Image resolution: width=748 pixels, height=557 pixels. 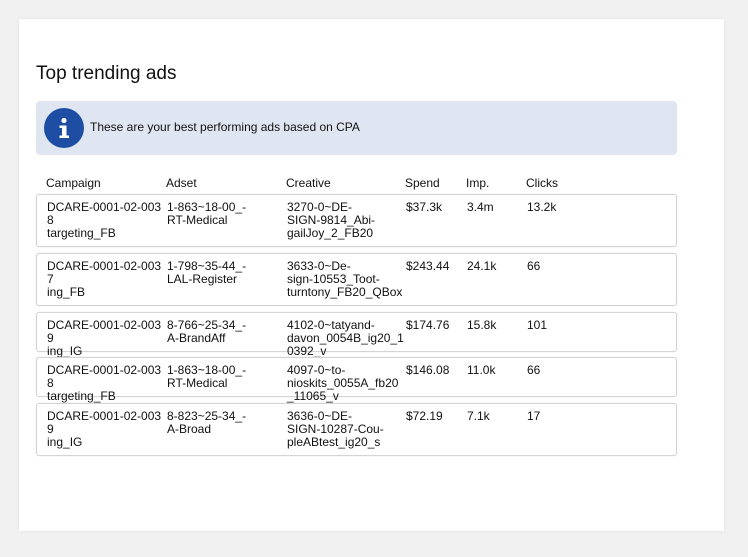 I want to click on column-header-spend: Spend, so click(x=434, y=183).